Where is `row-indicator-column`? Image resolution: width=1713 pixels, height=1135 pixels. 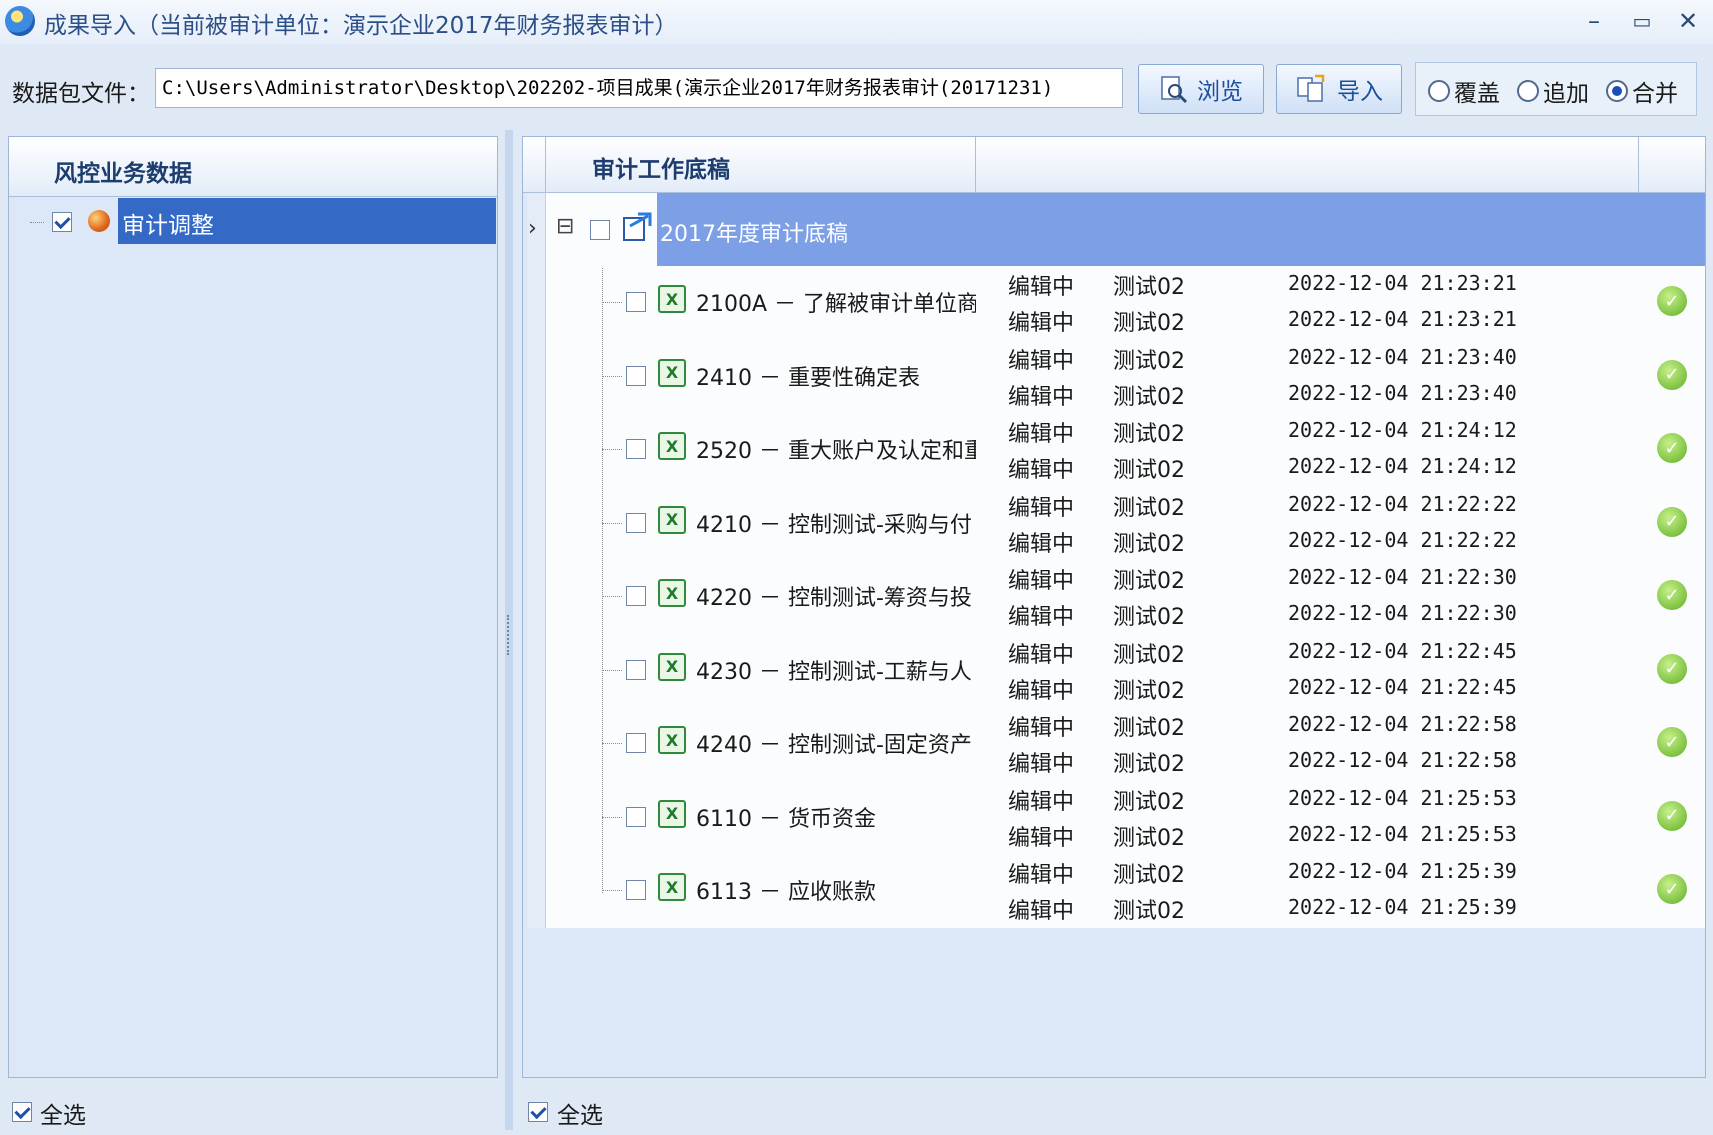
row-indicator-column is located at coordinates (536, 560).